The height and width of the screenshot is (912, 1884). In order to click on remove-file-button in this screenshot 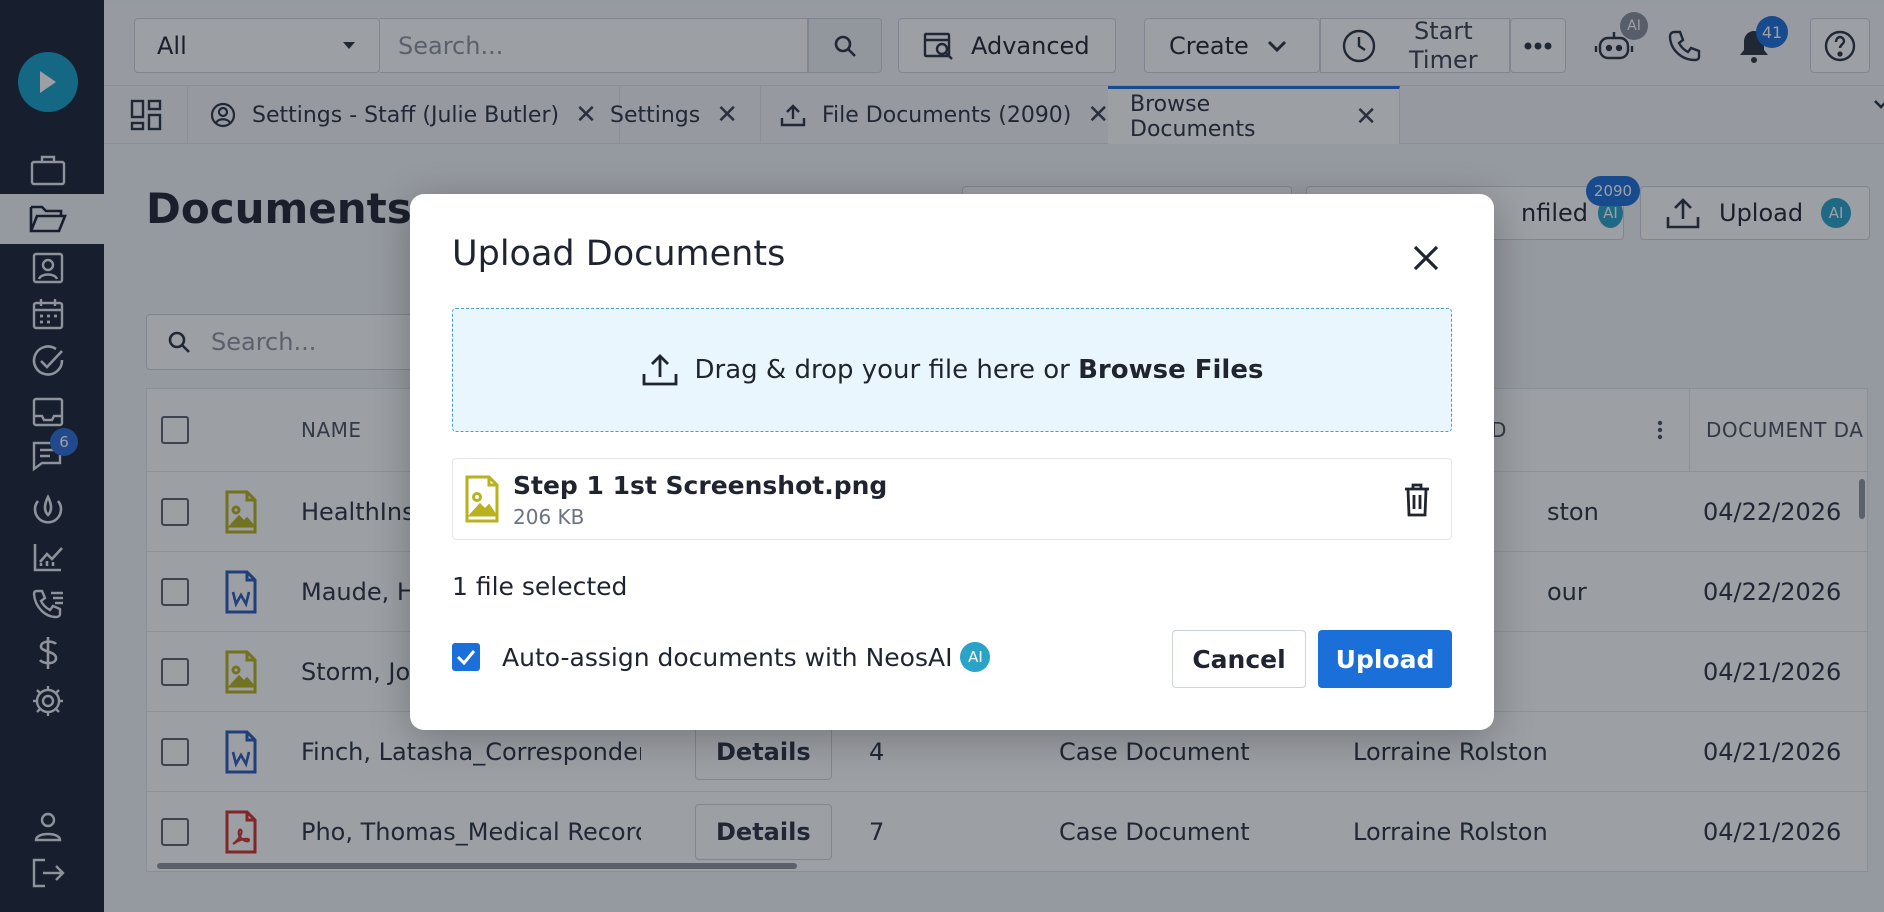, I will do `click(1417, 500)`.